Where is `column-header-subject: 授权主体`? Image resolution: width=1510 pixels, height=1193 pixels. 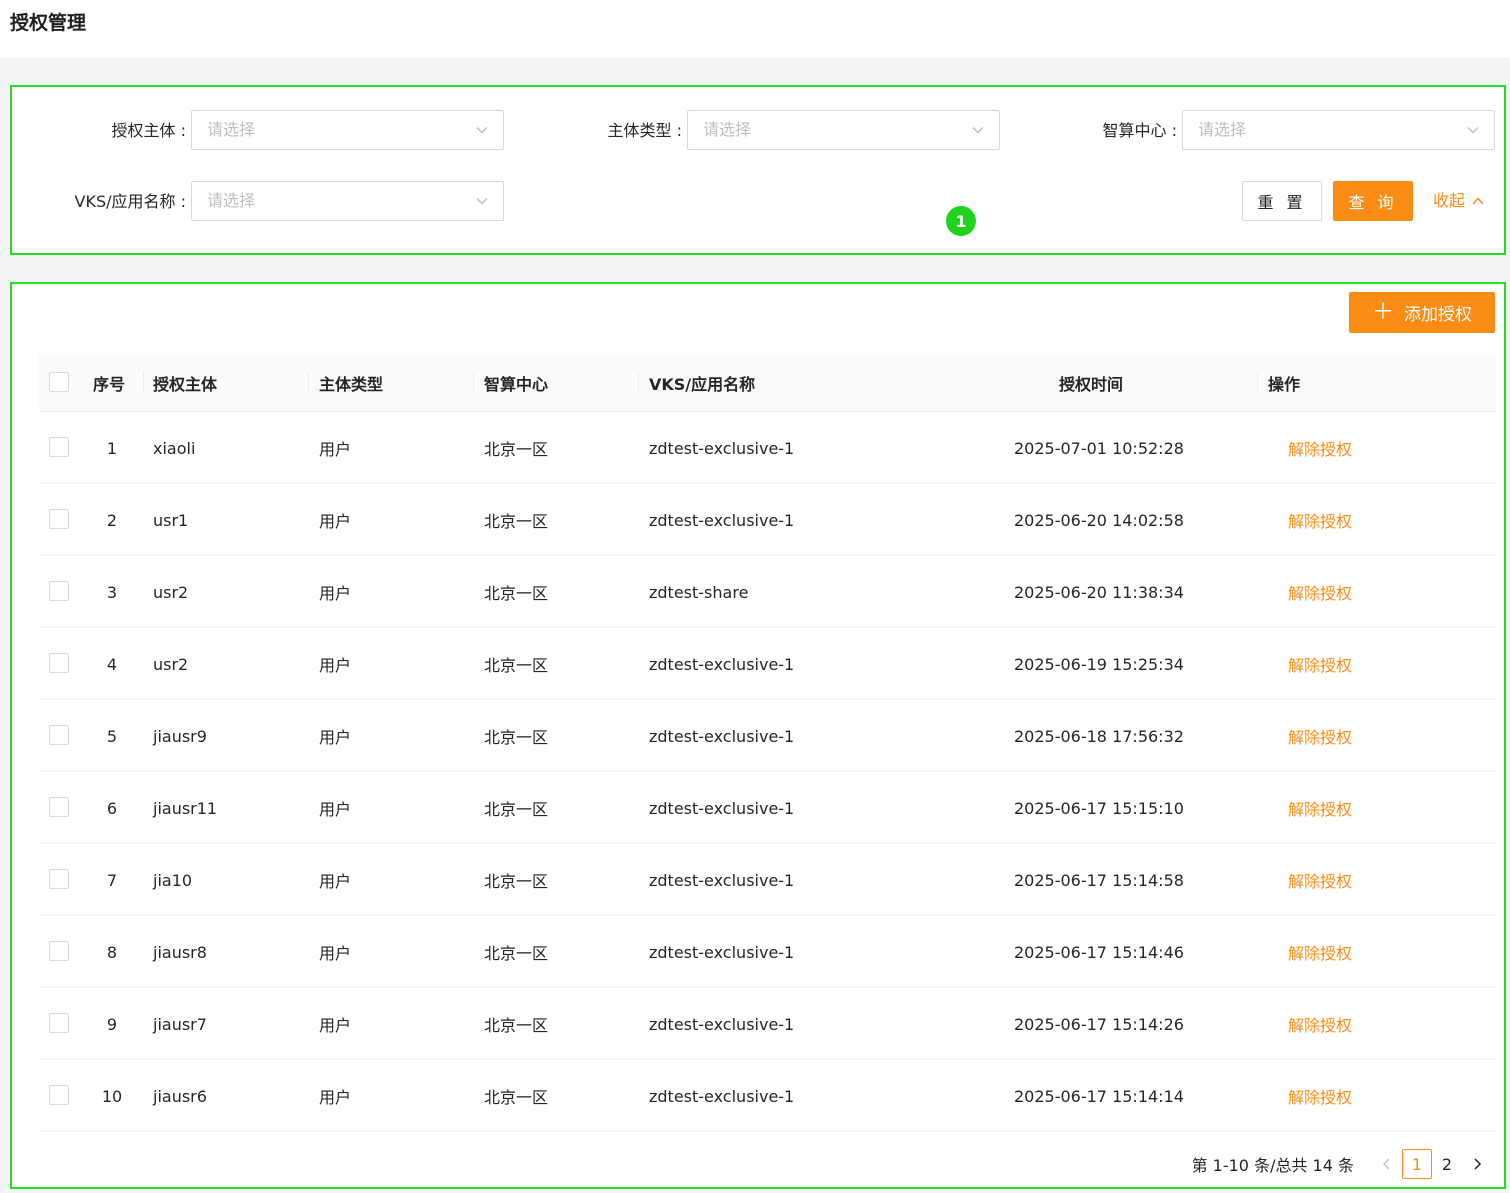
column-header-subject: 授权主体 is located at coordinates (185, 384).